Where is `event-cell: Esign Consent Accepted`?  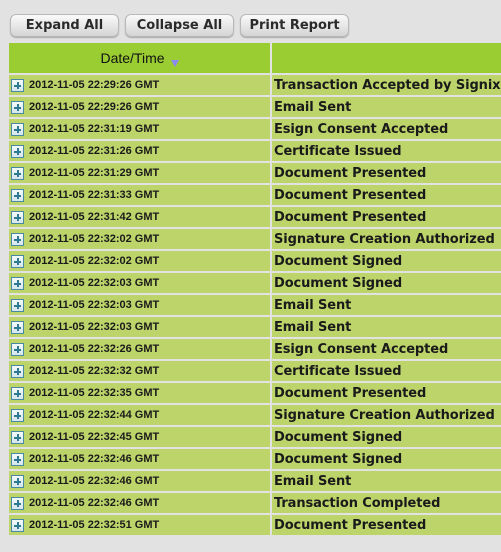
event-cell: Esign Consent Accepted is located at coordinates (386, 129).